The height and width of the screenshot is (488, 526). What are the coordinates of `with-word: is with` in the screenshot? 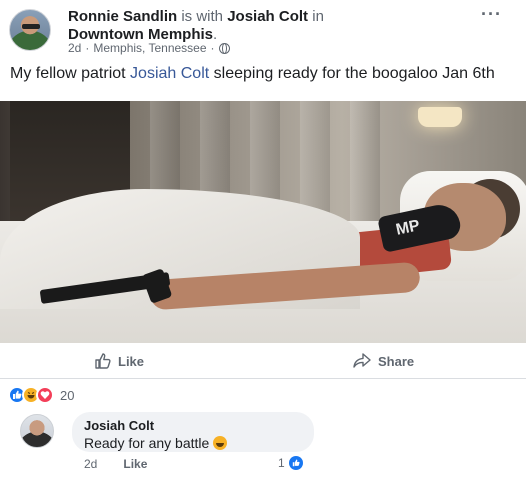 It's located at (202, 16).